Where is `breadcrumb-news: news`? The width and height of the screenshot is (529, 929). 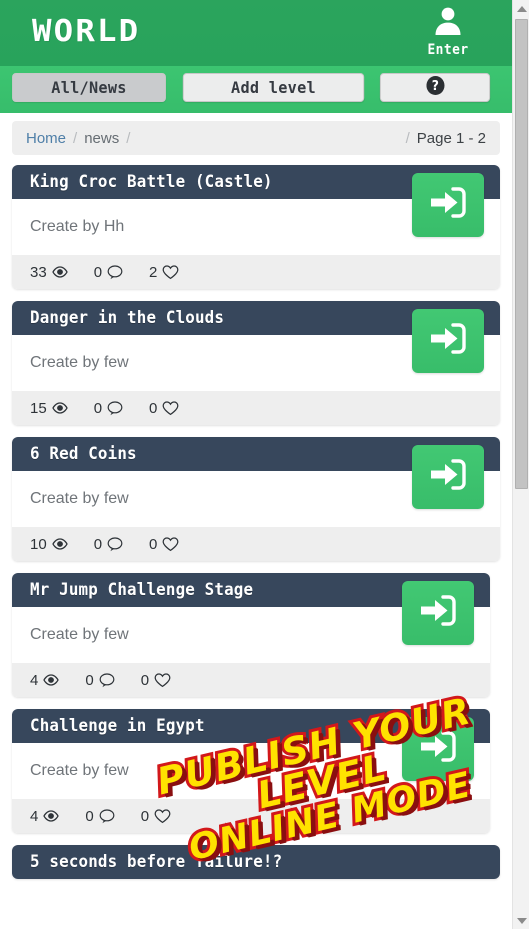 breadcrumb-news: news is located at coordinates (101, 138).